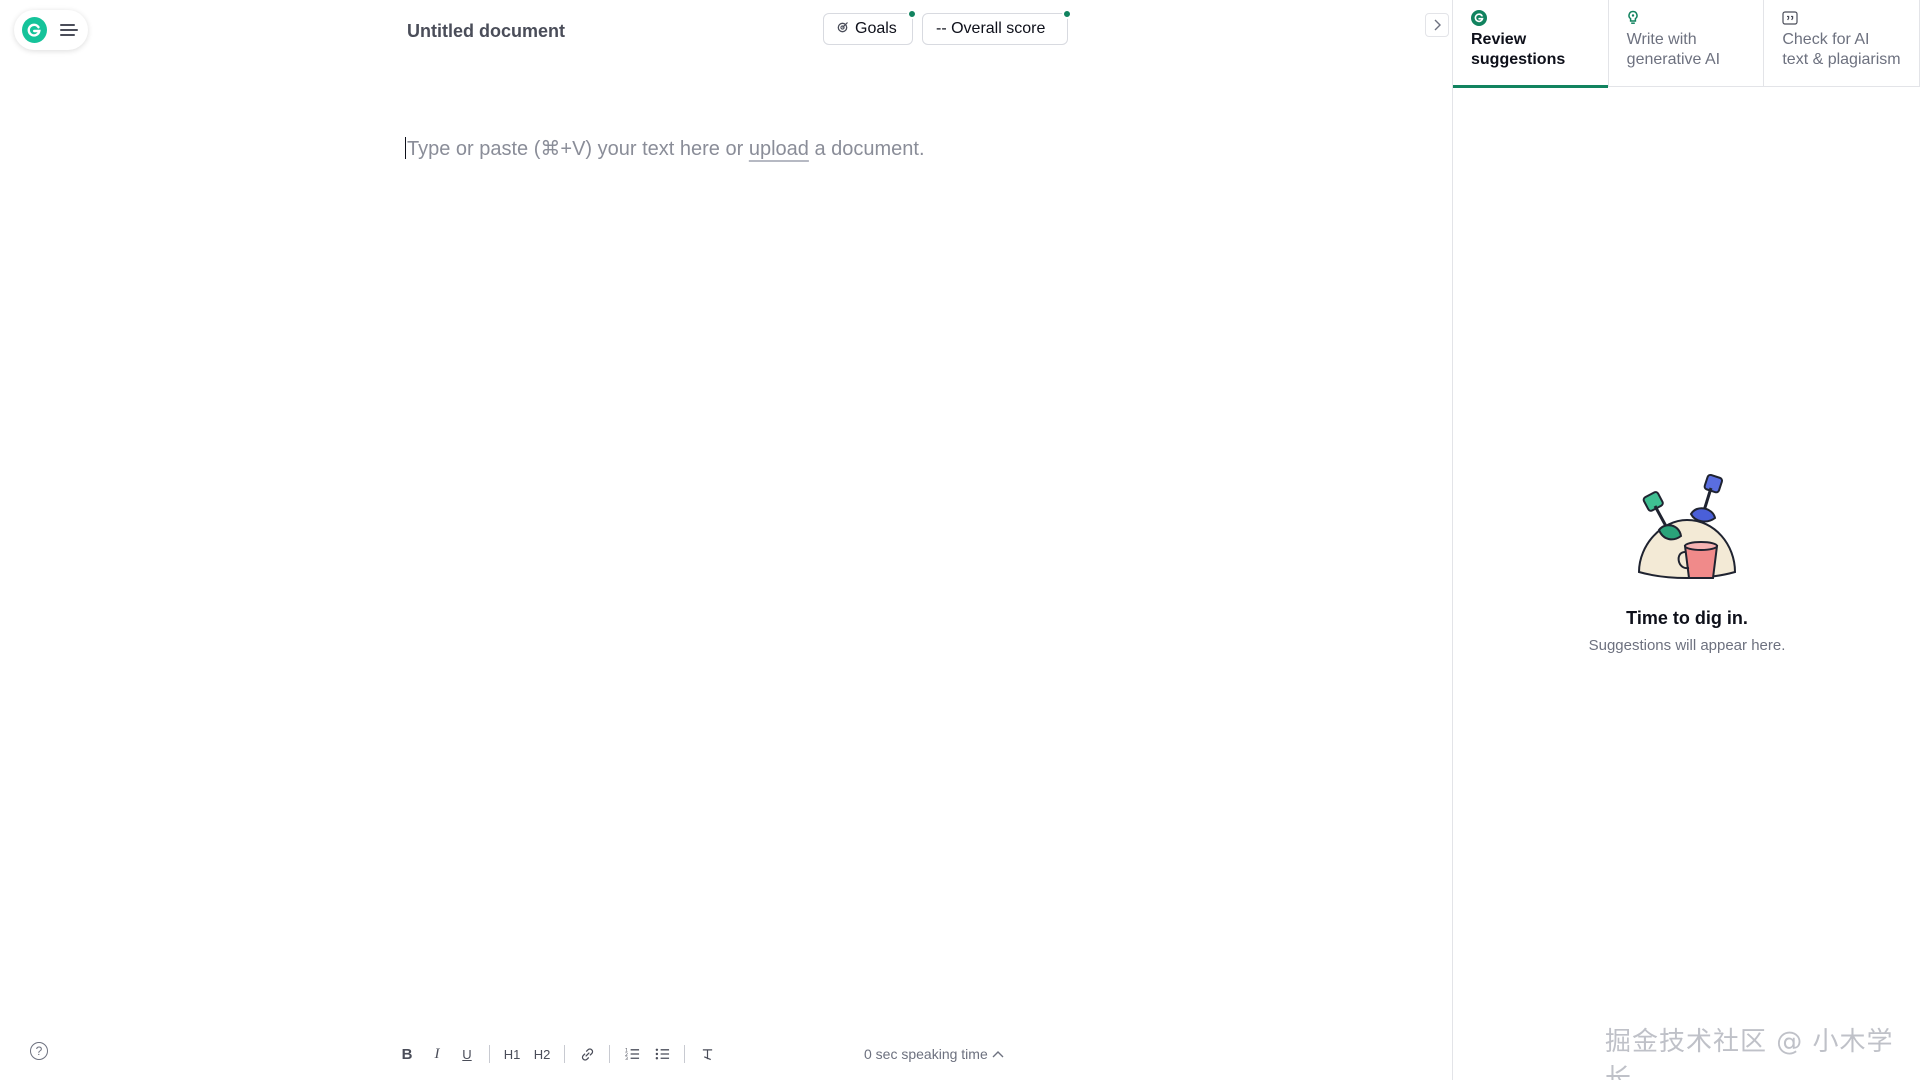 Image resolution: width=1920 pixels, height=1080 pixels. What do you see at coordinates (1687, 526) in the screenshot?
I see `sand-bucket-illustration-icon` at bounding box center [1687, 526].